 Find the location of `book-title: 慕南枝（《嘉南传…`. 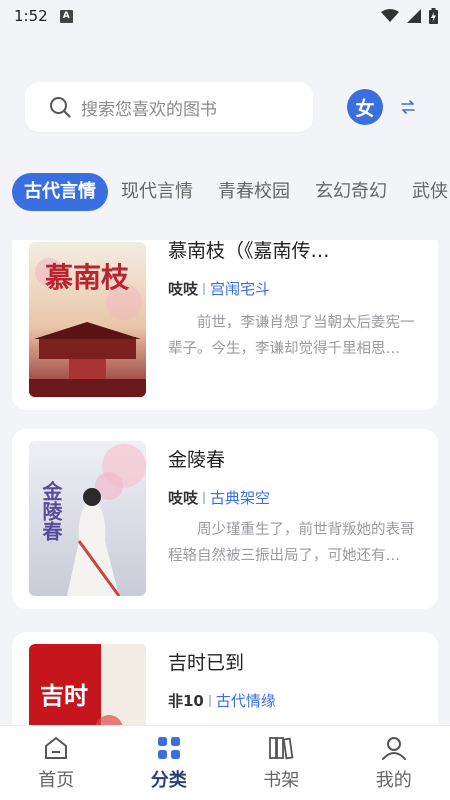

book-title: 慕南枝（《嘉南传… is located at coordinates (249, 251).